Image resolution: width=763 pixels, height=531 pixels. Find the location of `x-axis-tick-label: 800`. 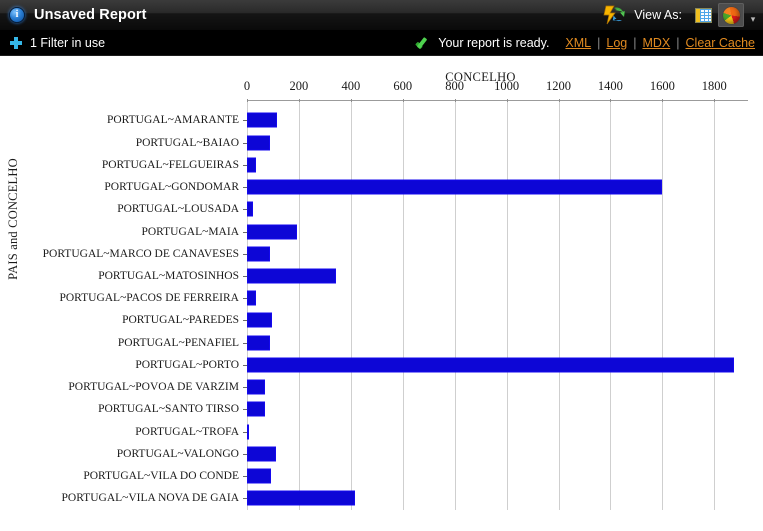

x-axis-tick-label: 800 is located at coordinates (455, 86).